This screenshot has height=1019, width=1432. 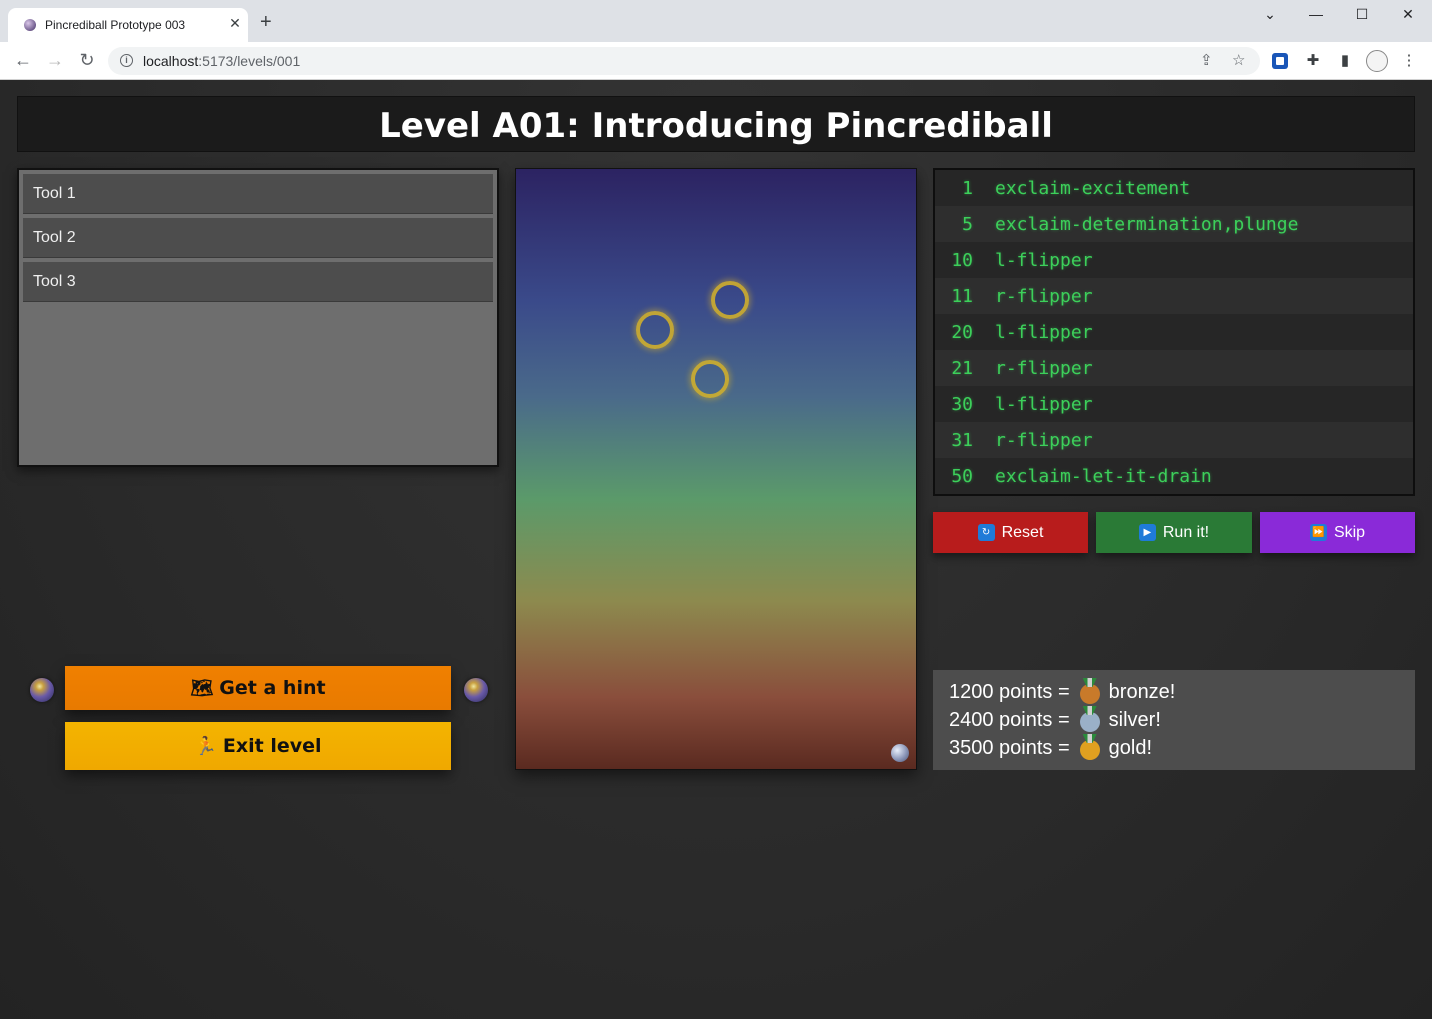 I want to click on bookmark-star-icon: ☆, so click(x=1238, y=60).